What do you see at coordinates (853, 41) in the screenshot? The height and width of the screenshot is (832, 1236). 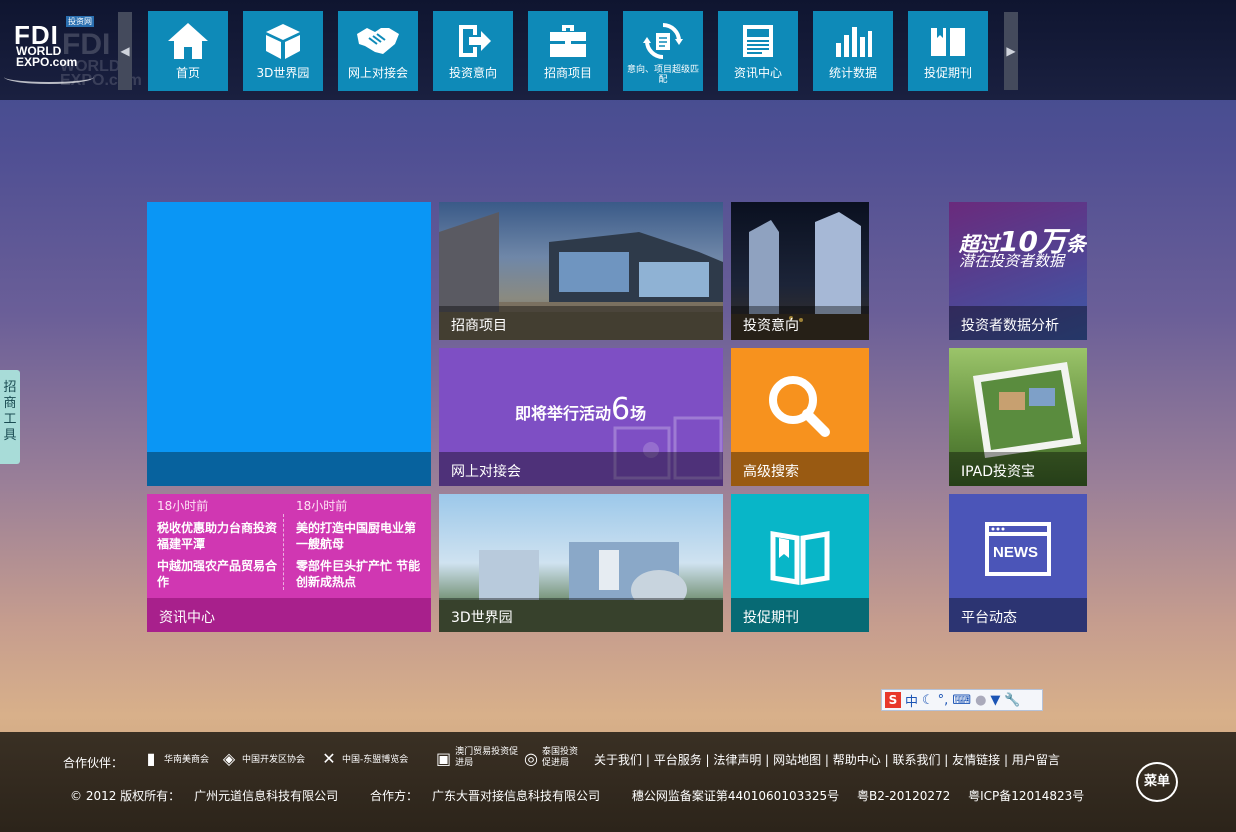 I see `bar-chart-icon` at bounding box center [853, 41].